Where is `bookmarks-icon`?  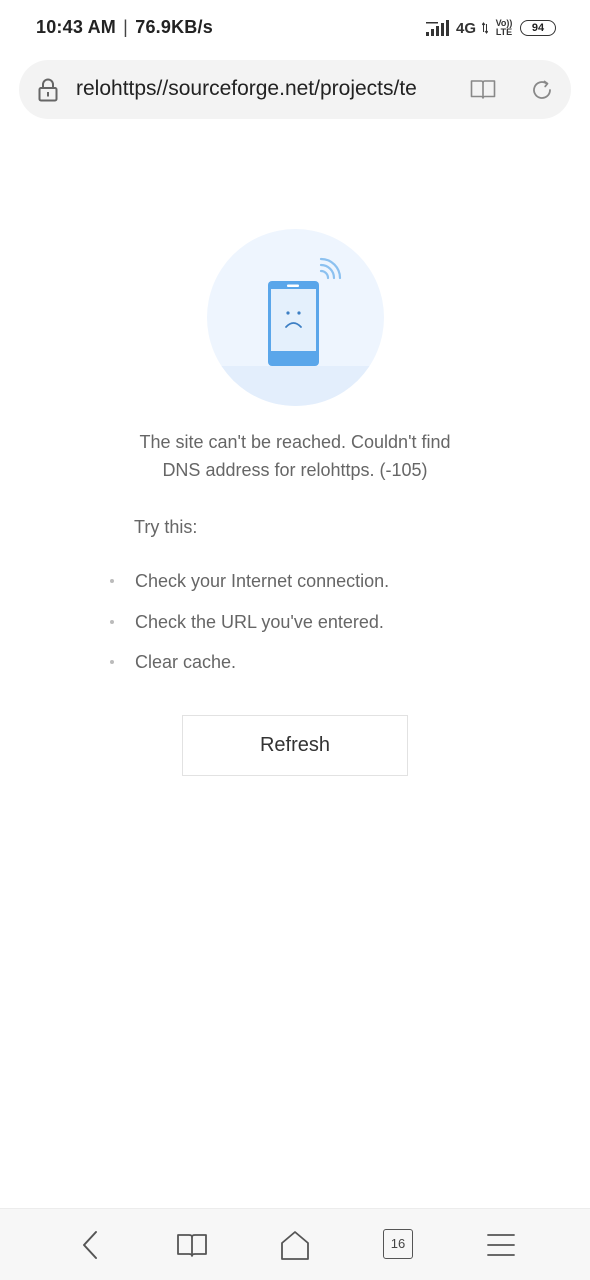 bookmarks-icon is located at coordinates (192, 1245).